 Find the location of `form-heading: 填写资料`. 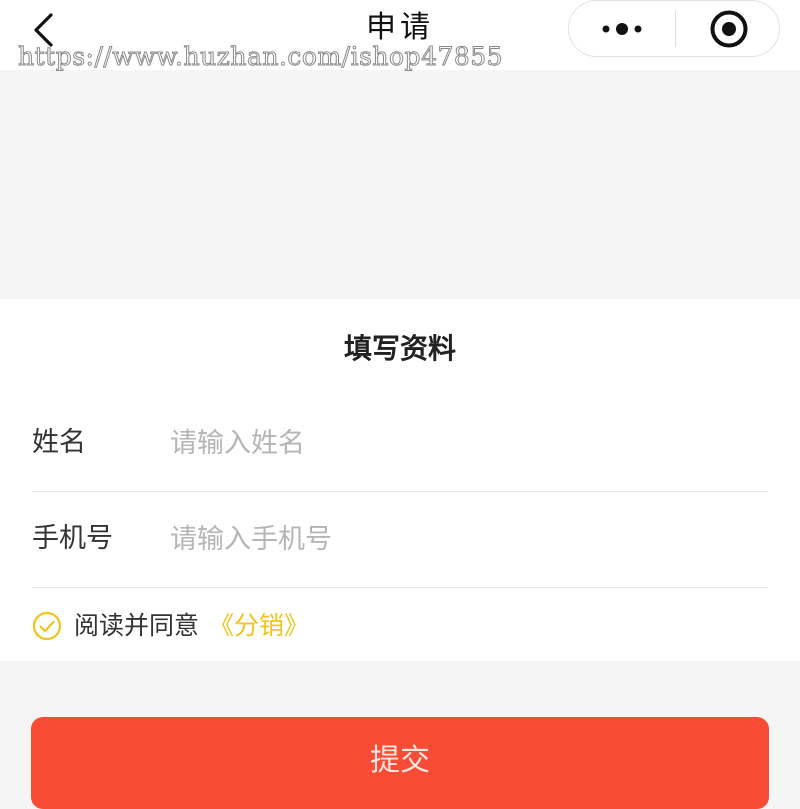

form-heading: 填写资料 is located at coordinates (399, 348).